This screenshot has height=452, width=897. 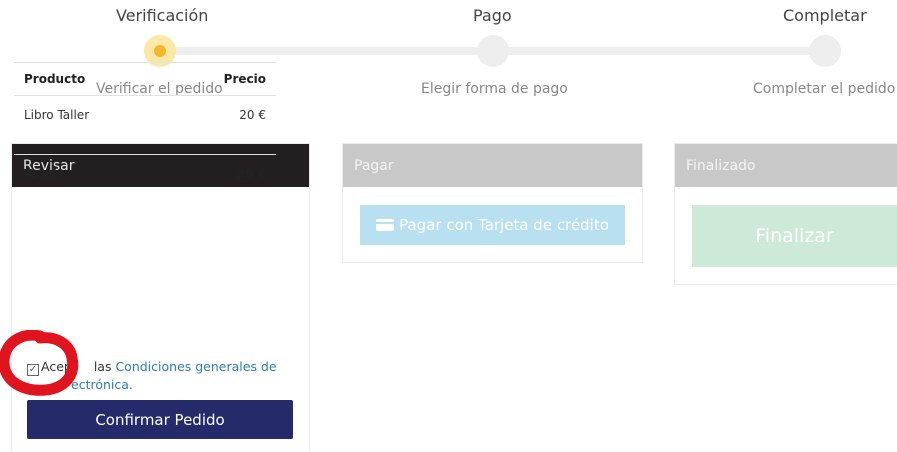 What do you see at coordinates (824, 89) in the screenshot?
I see `step-subtitle-completar: Completar el pedido` at bounding box center [824, 89].